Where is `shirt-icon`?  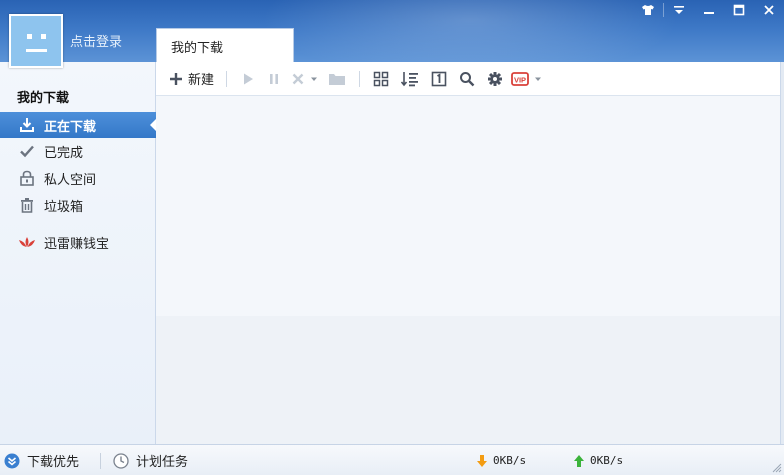 shirt-icon is located at coordinates (648, 10).